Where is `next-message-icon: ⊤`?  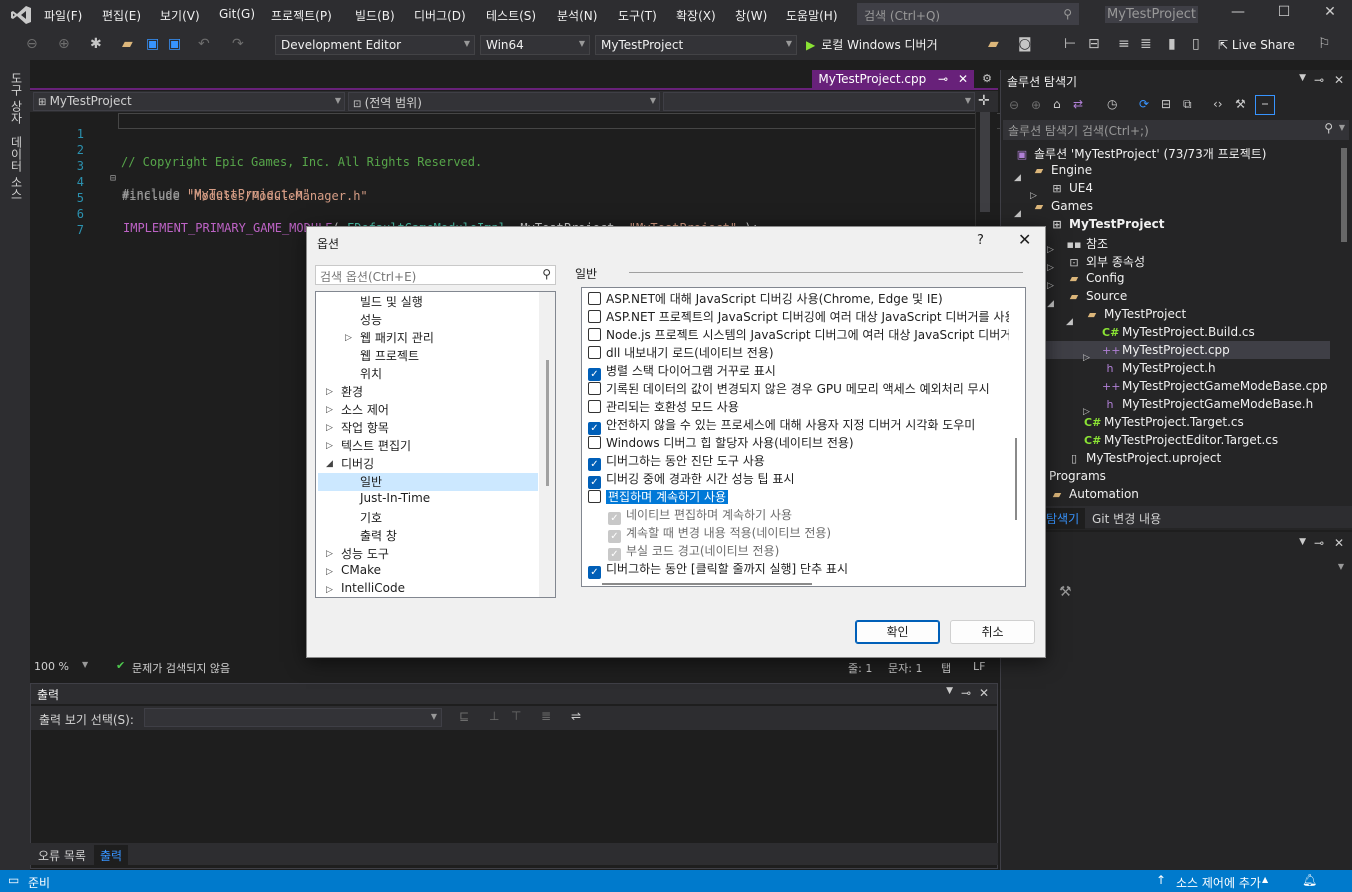 next-message-icon: ⊤ is located at coordinates (516, 716).